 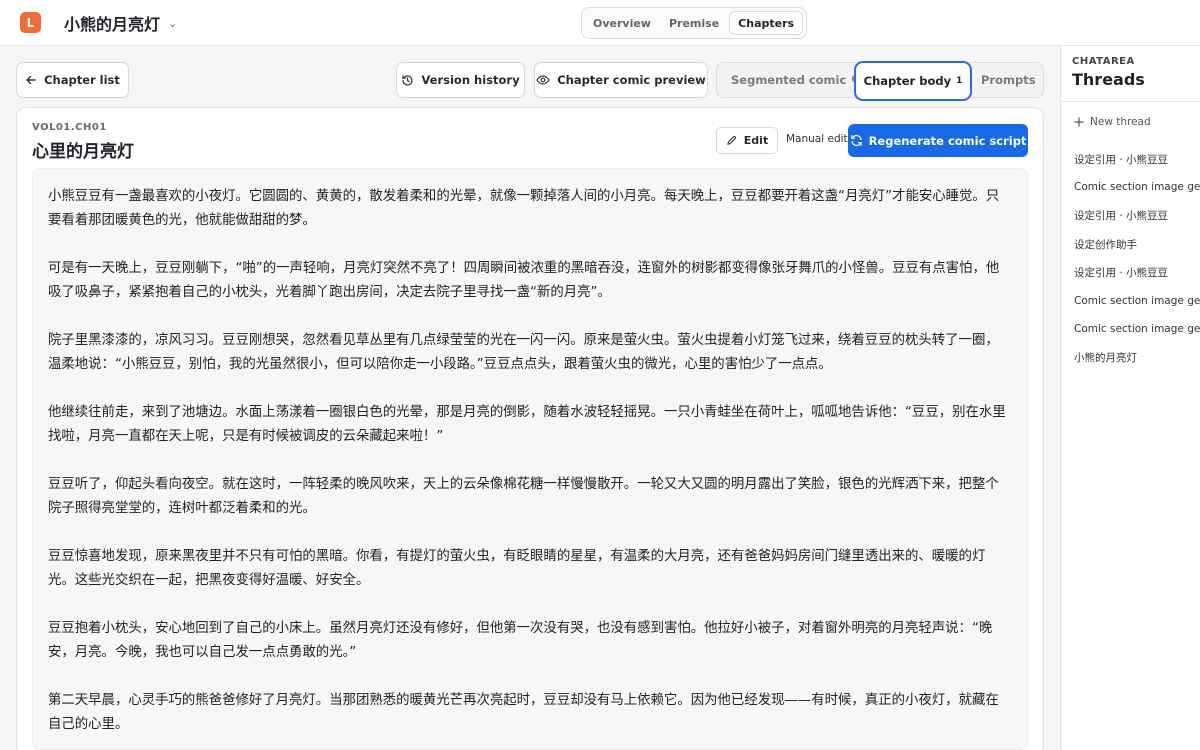 What do you see at coordinates (407, 80) in the screenshot?
I see `history-icon` at bounding box center [407, 80].